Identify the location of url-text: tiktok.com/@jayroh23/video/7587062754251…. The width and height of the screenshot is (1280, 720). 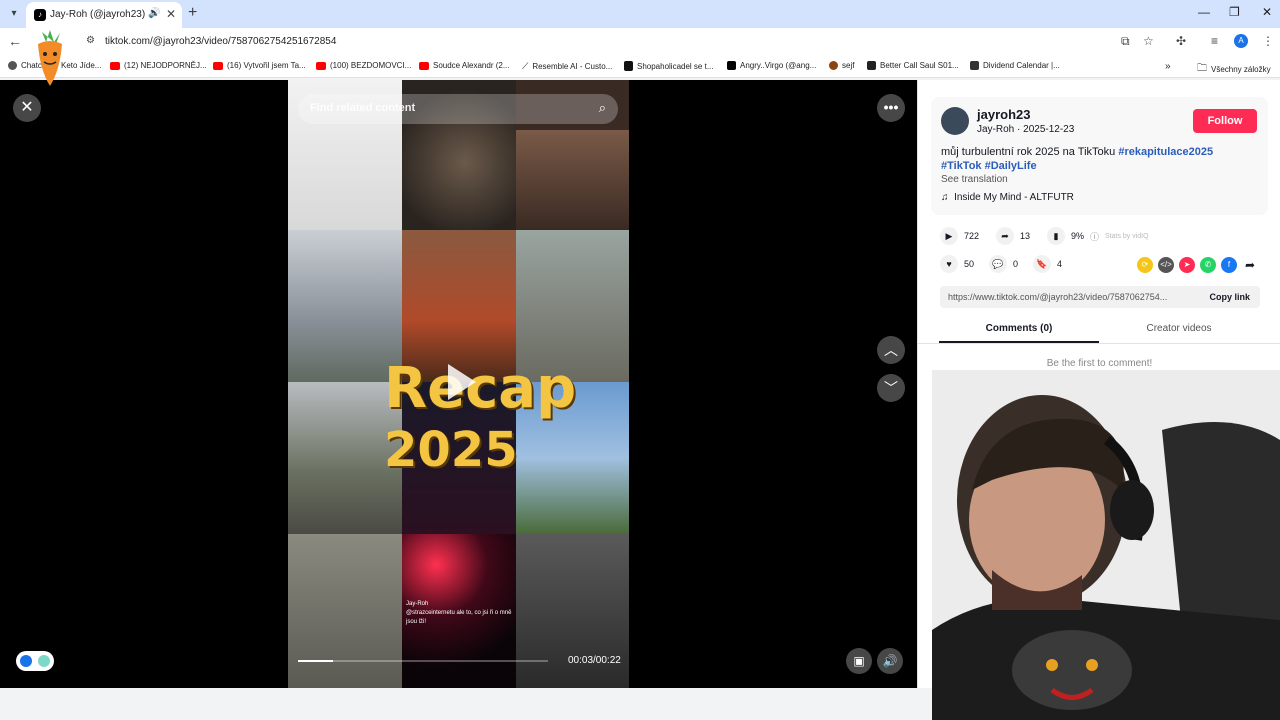
(220, 41).